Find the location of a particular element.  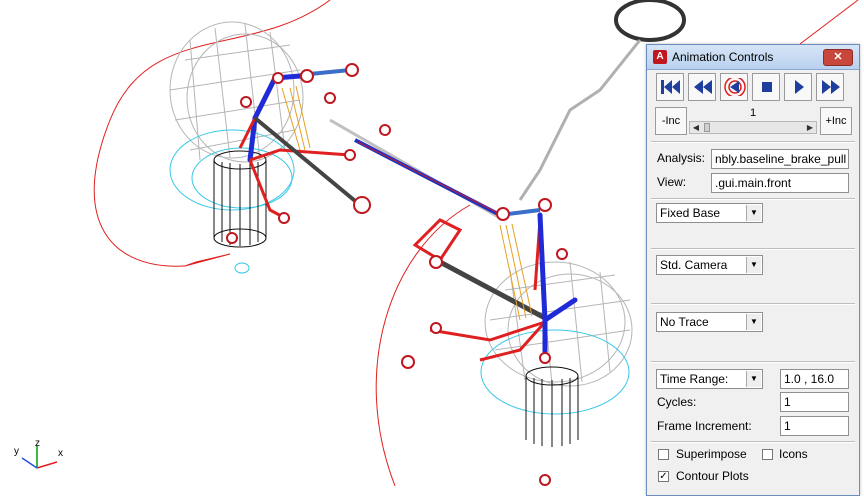

increment-button: +Inc is located at coordinates (836, 121).